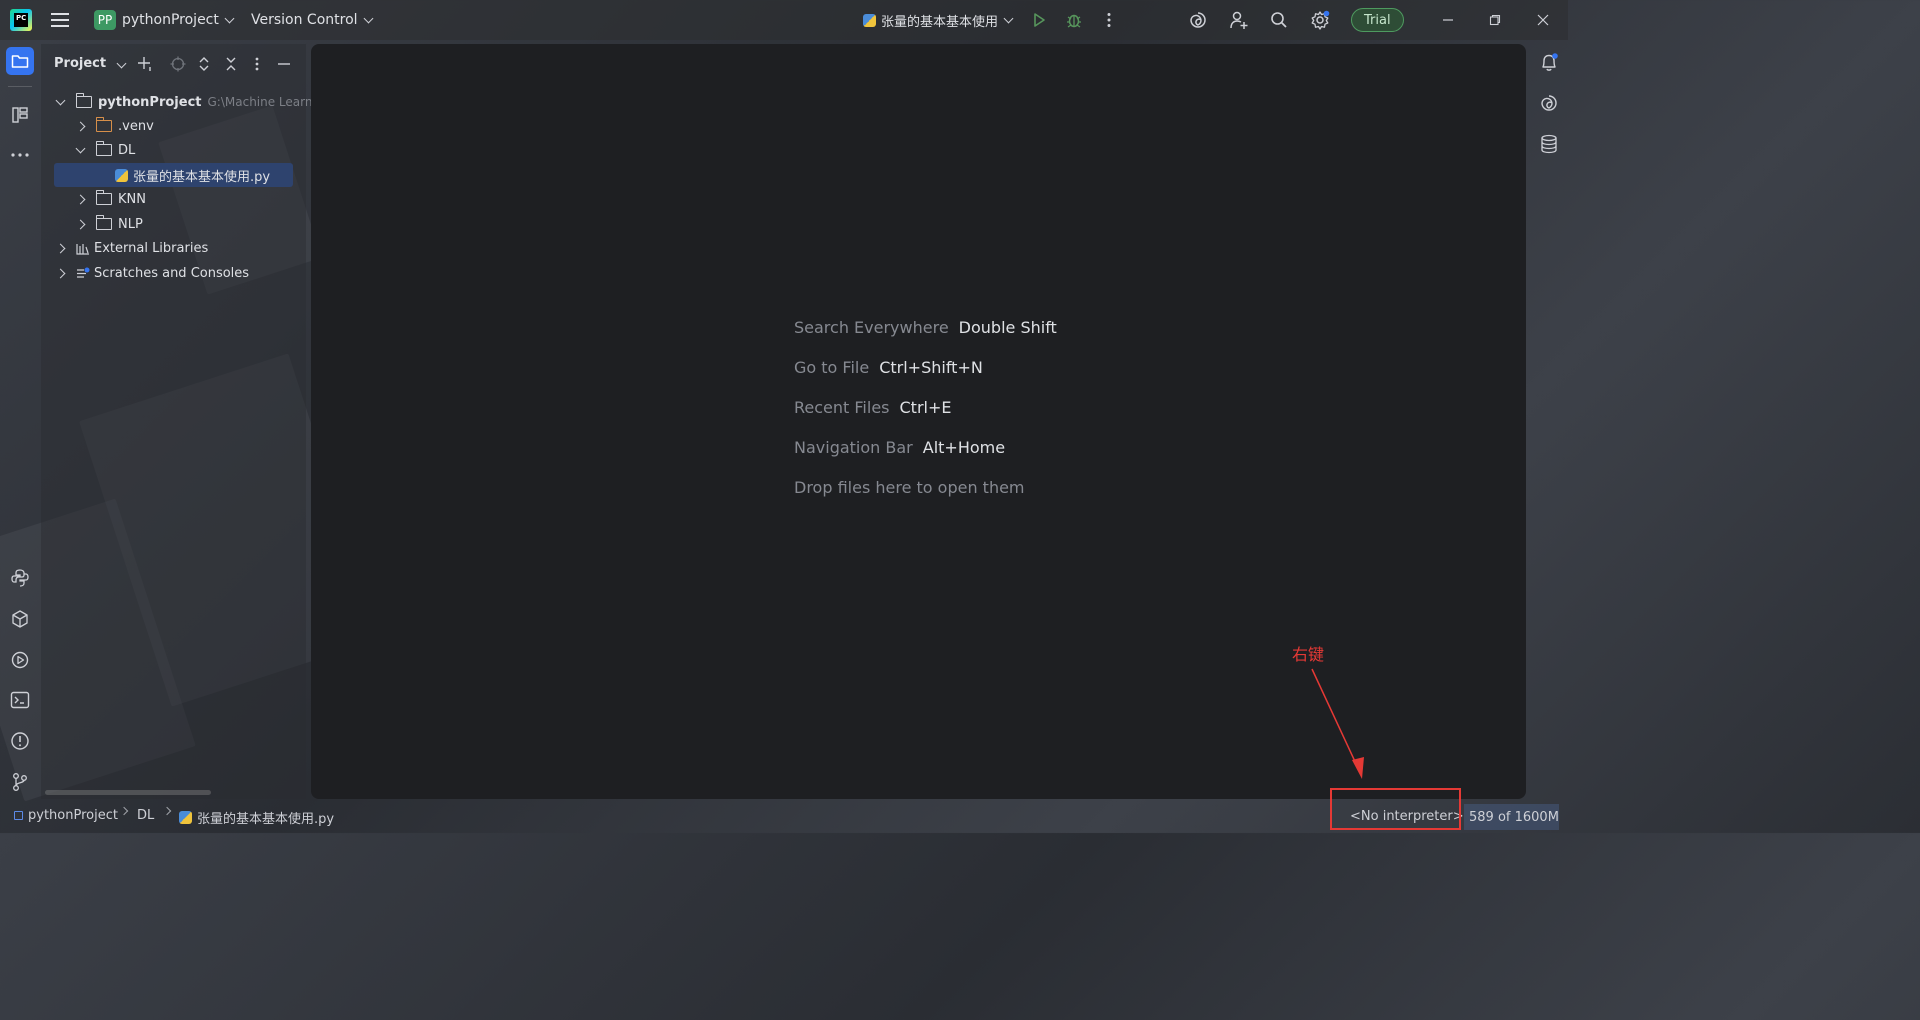  Describe the element at coordinates (1395, 809) in the screenshot. I see `annotation-highlight-box` at that location.